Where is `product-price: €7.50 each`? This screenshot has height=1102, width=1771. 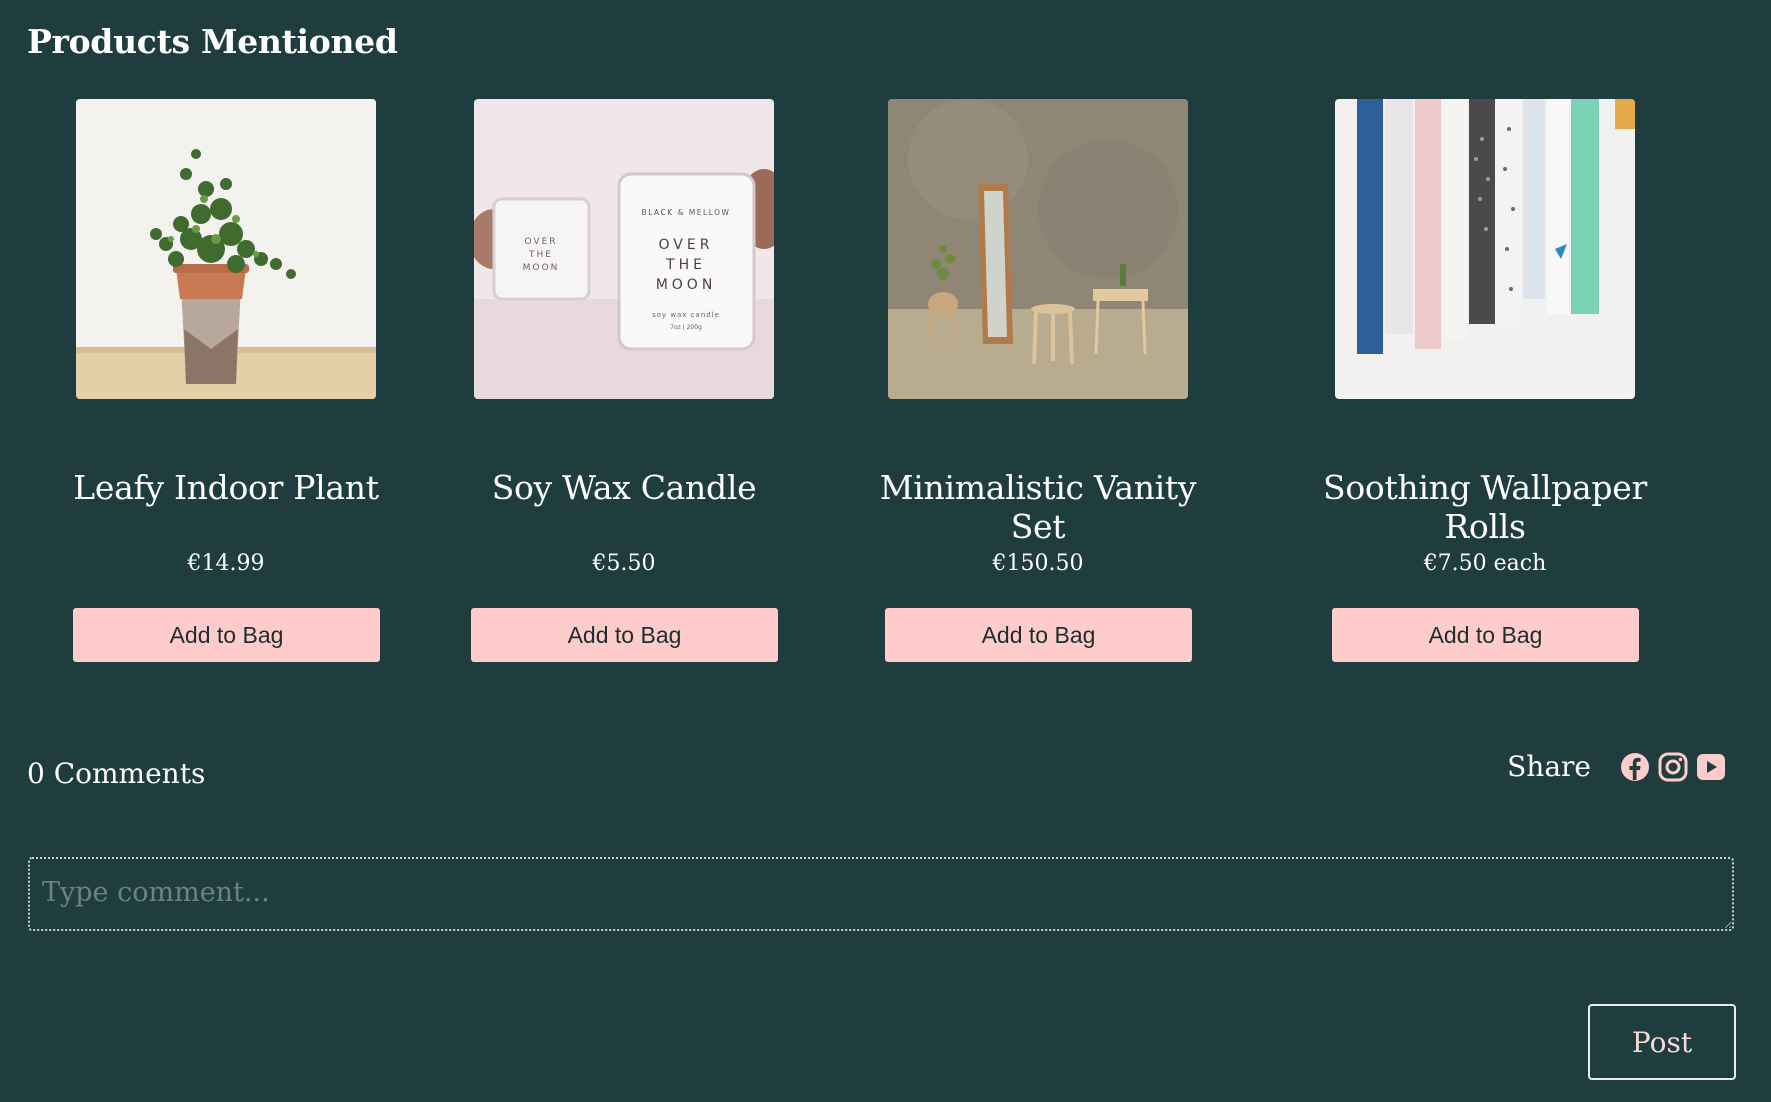
product-price: €7.50 each is located at coordinates (1485, 563).